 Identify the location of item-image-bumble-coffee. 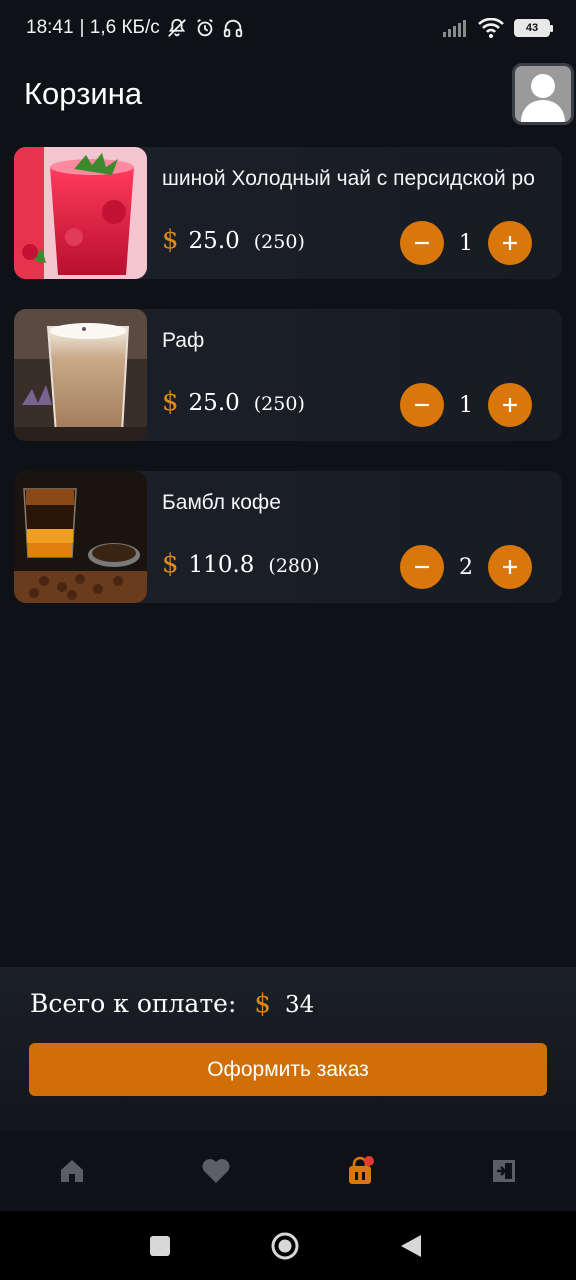
(80, 537).